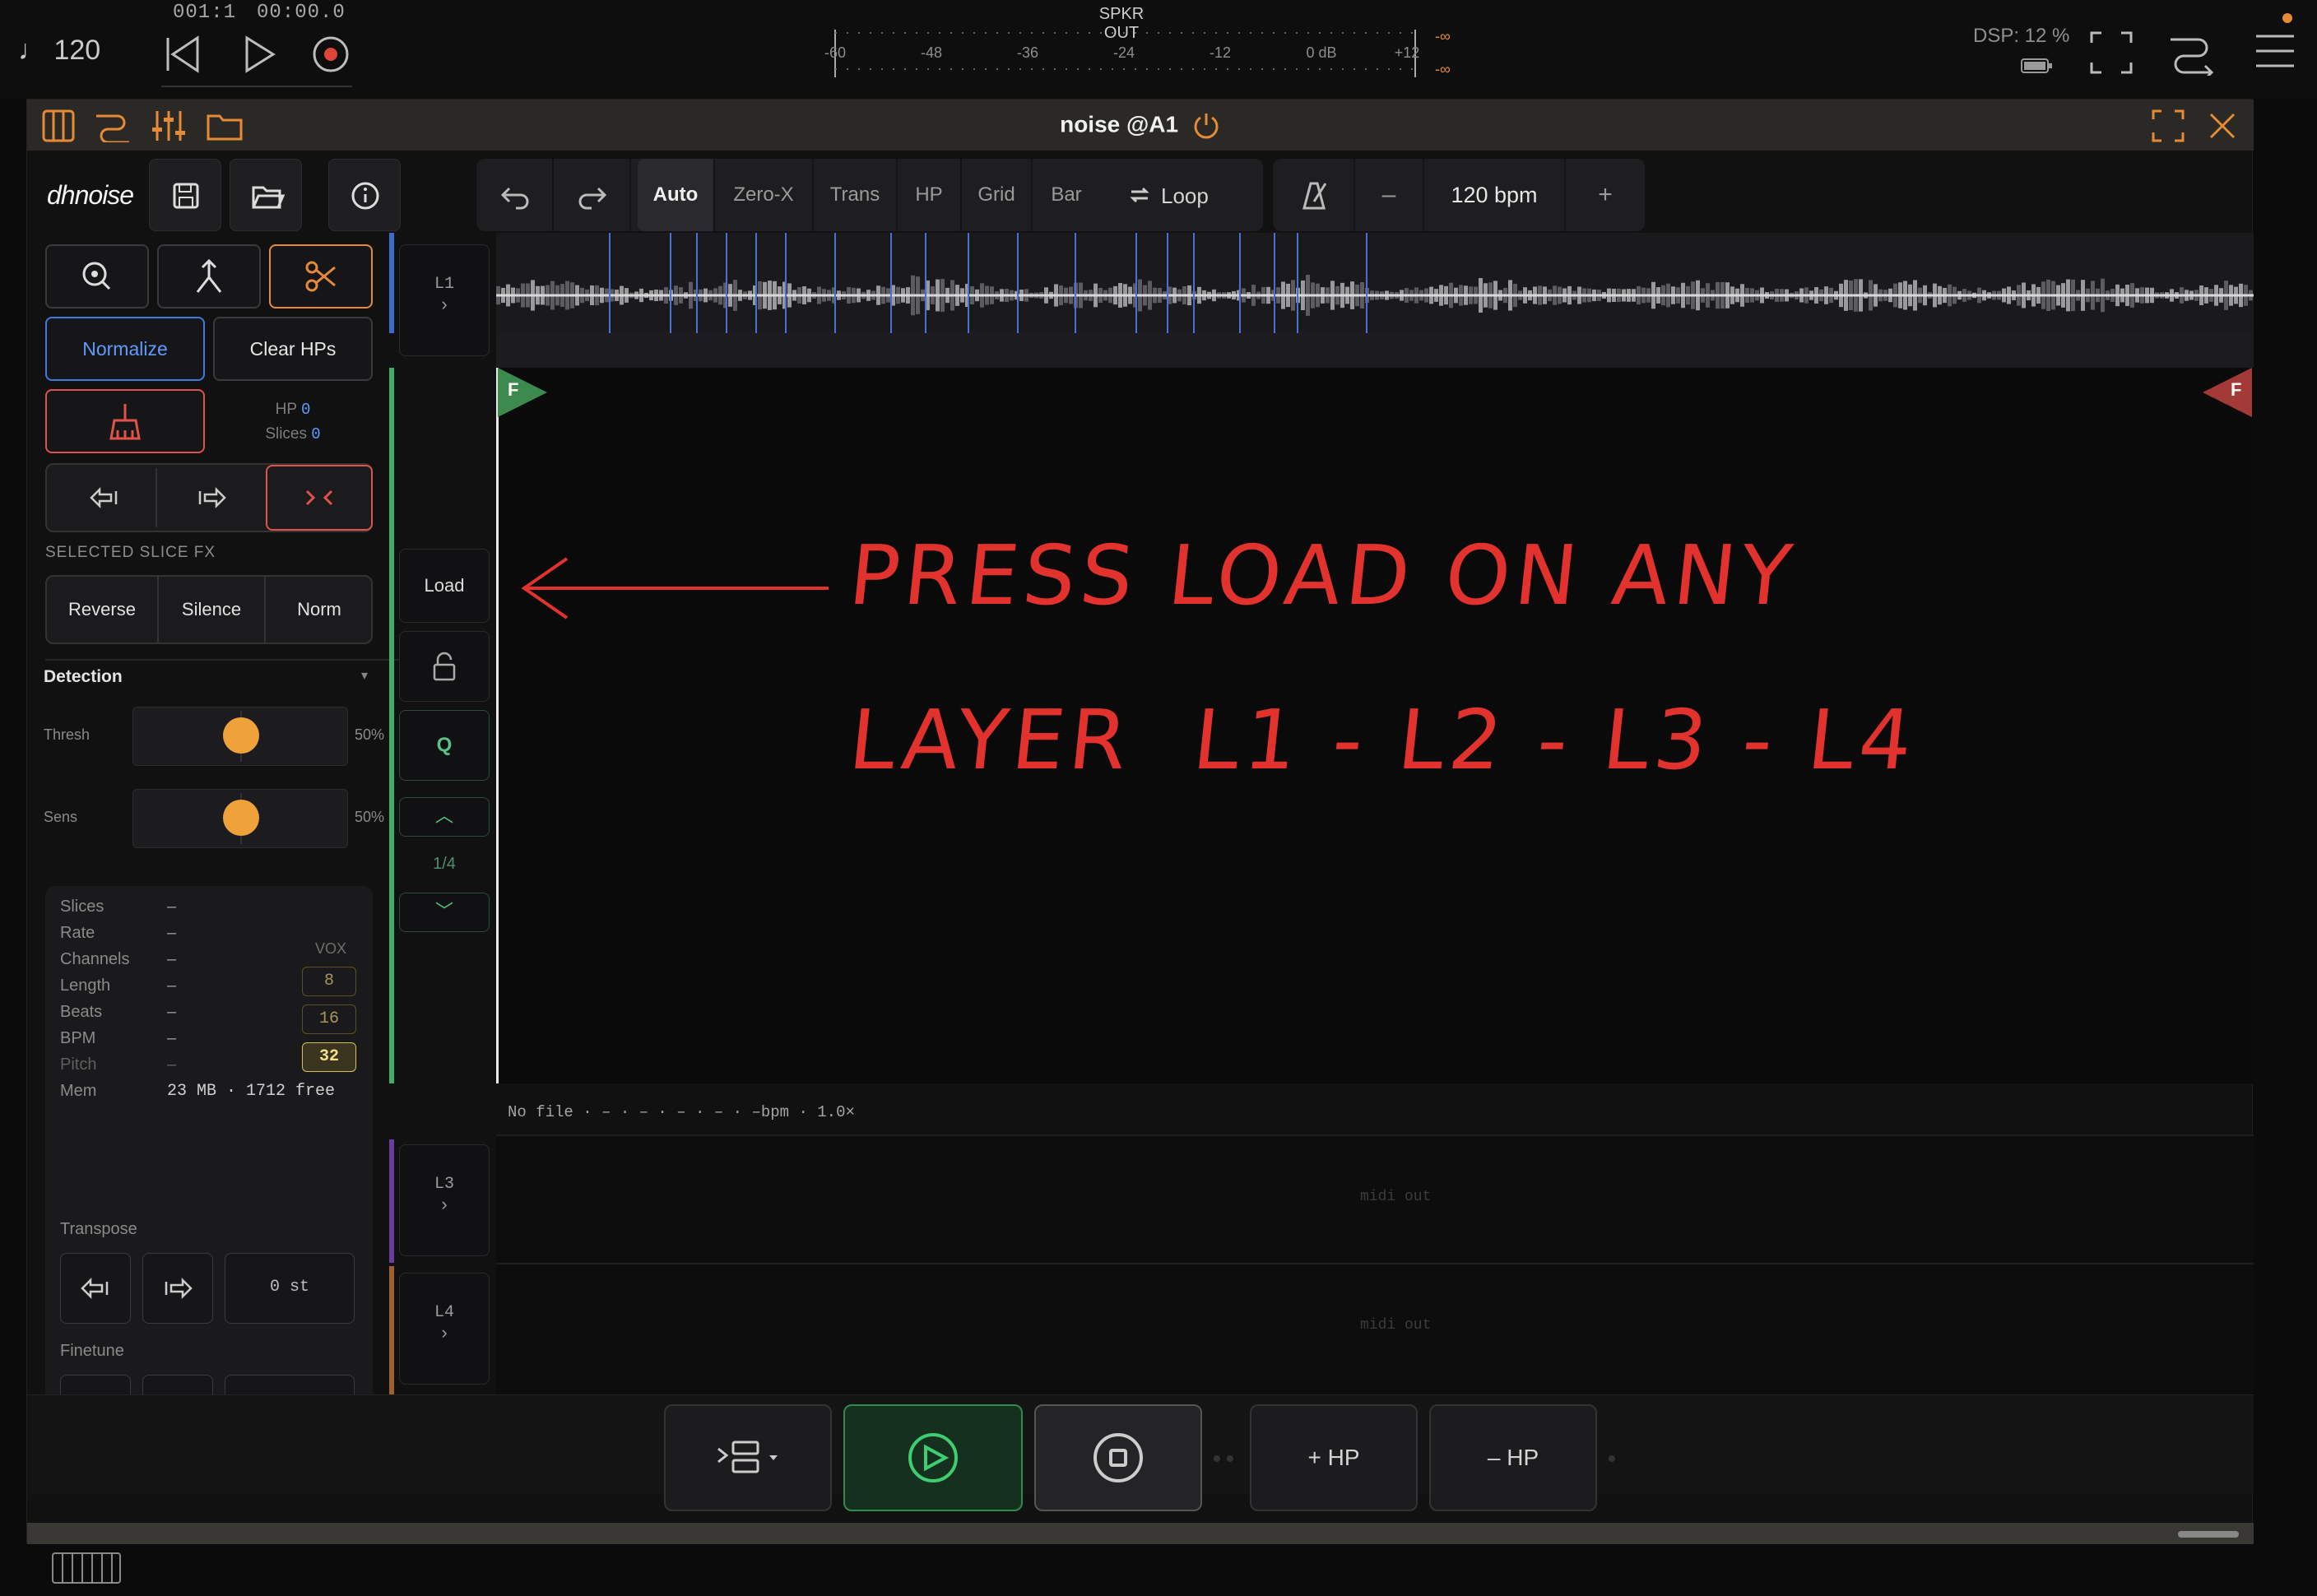  Describe the element at coordinates (370, 734) in the screenshot. I see `thresh-value: 50%` at that location.